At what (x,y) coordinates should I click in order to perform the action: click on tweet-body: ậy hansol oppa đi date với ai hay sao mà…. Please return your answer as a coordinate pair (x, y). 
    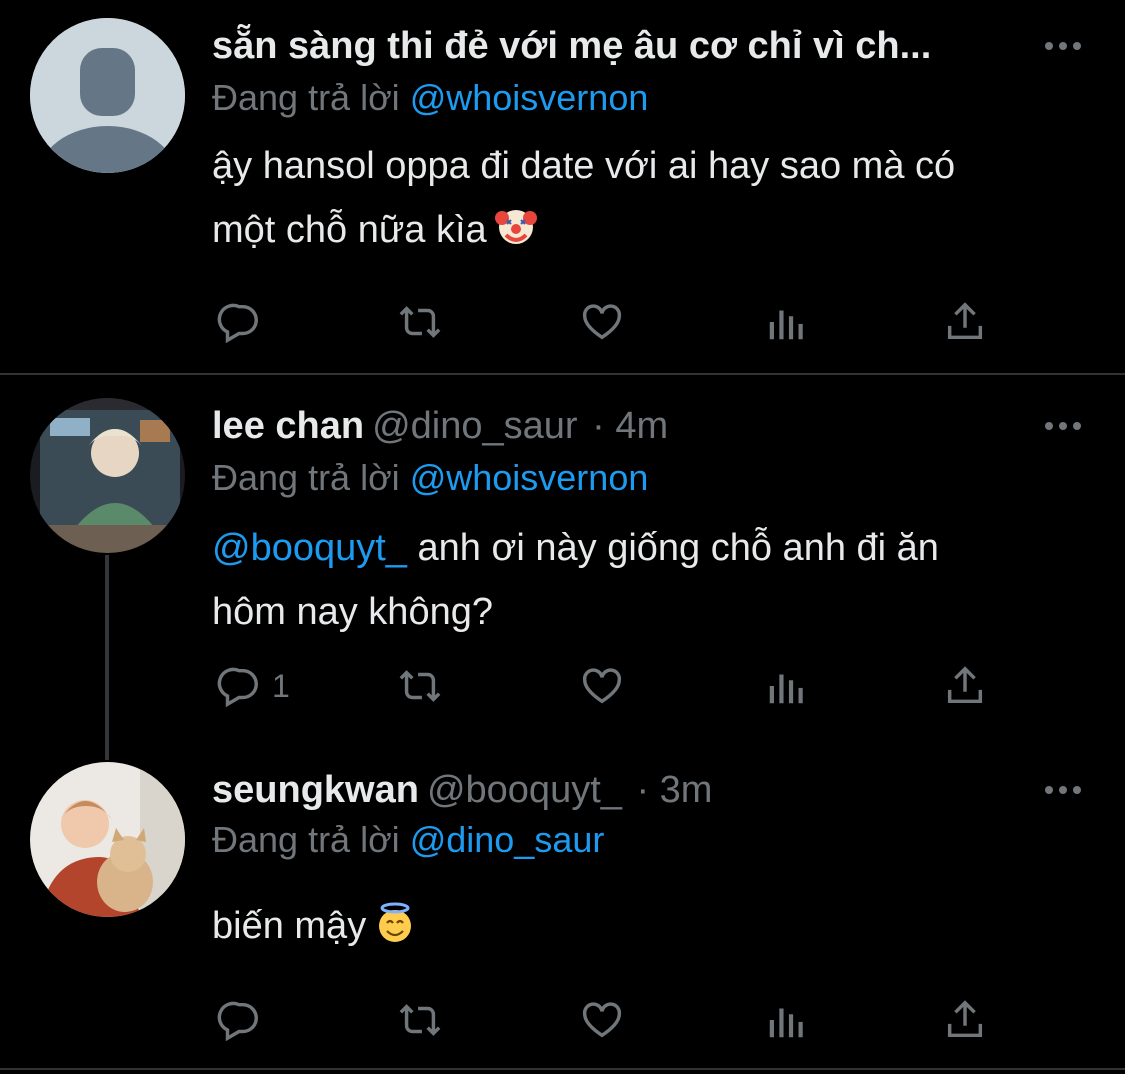
    Looking at the image, I should click on (652, 201).